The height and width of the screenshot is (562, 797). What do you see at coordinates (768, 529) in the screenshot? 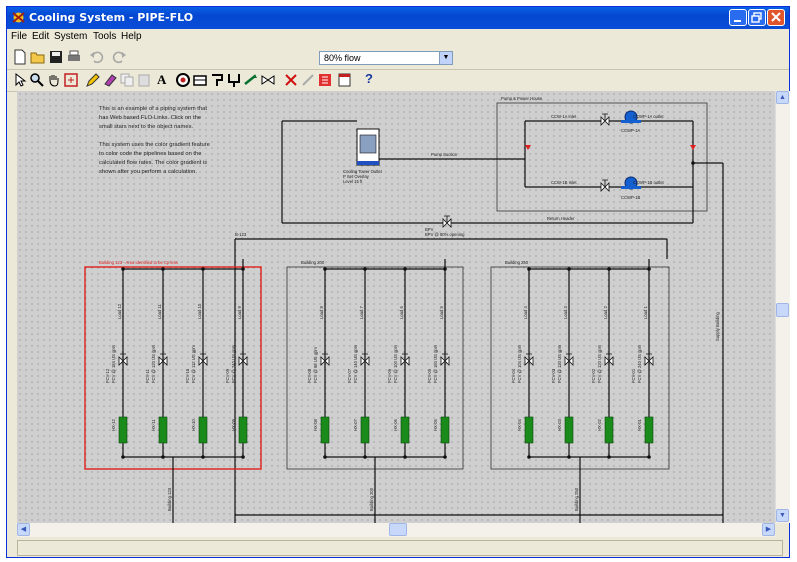
I see `scroll-right-icon: ▶` at bounding box center [768, 529].